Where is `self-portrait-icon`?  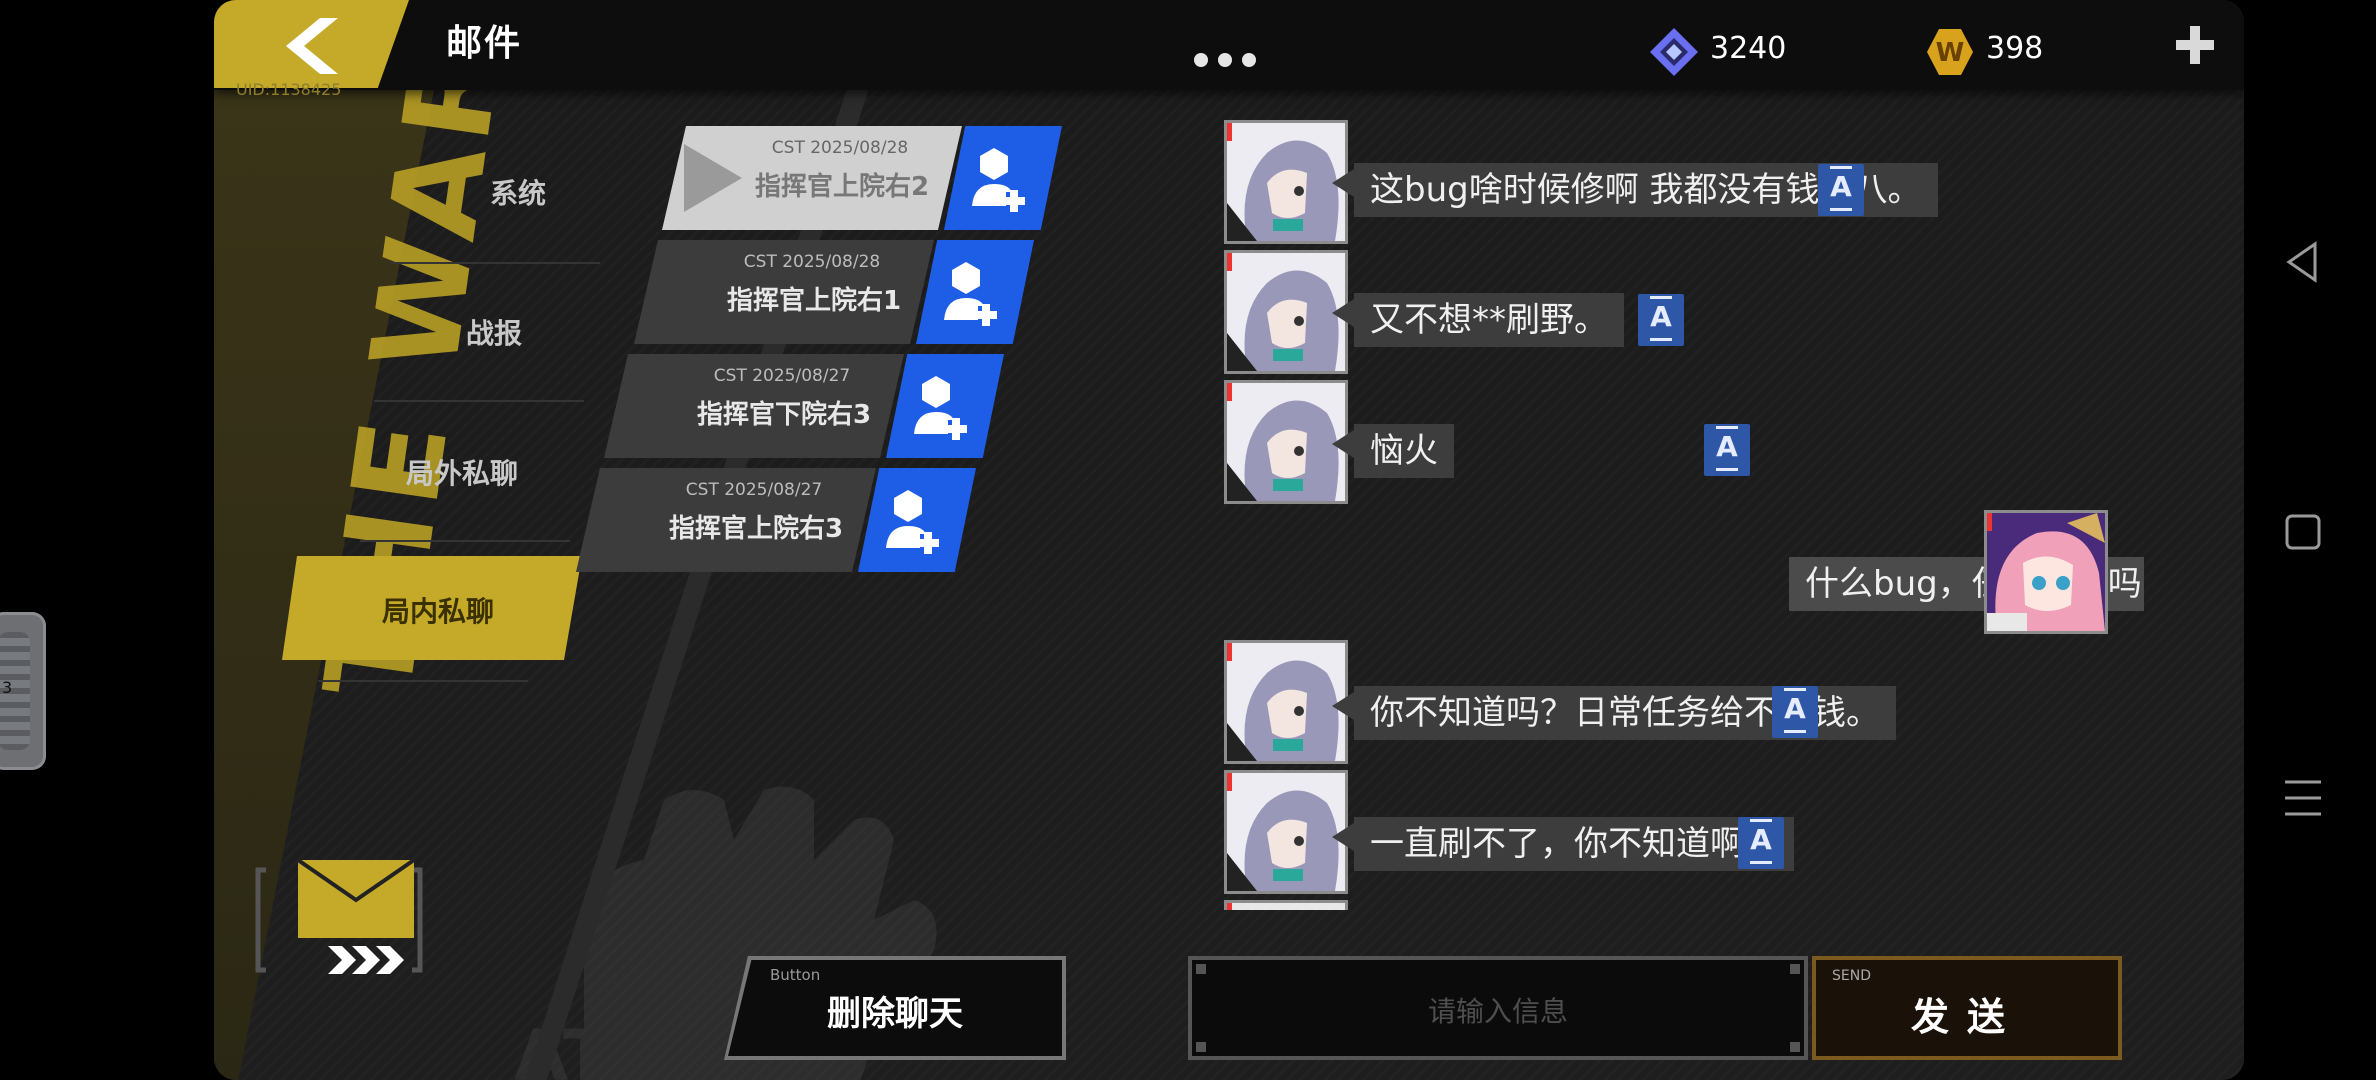
self-portrait-icon is located at coordinates (2046, 572).